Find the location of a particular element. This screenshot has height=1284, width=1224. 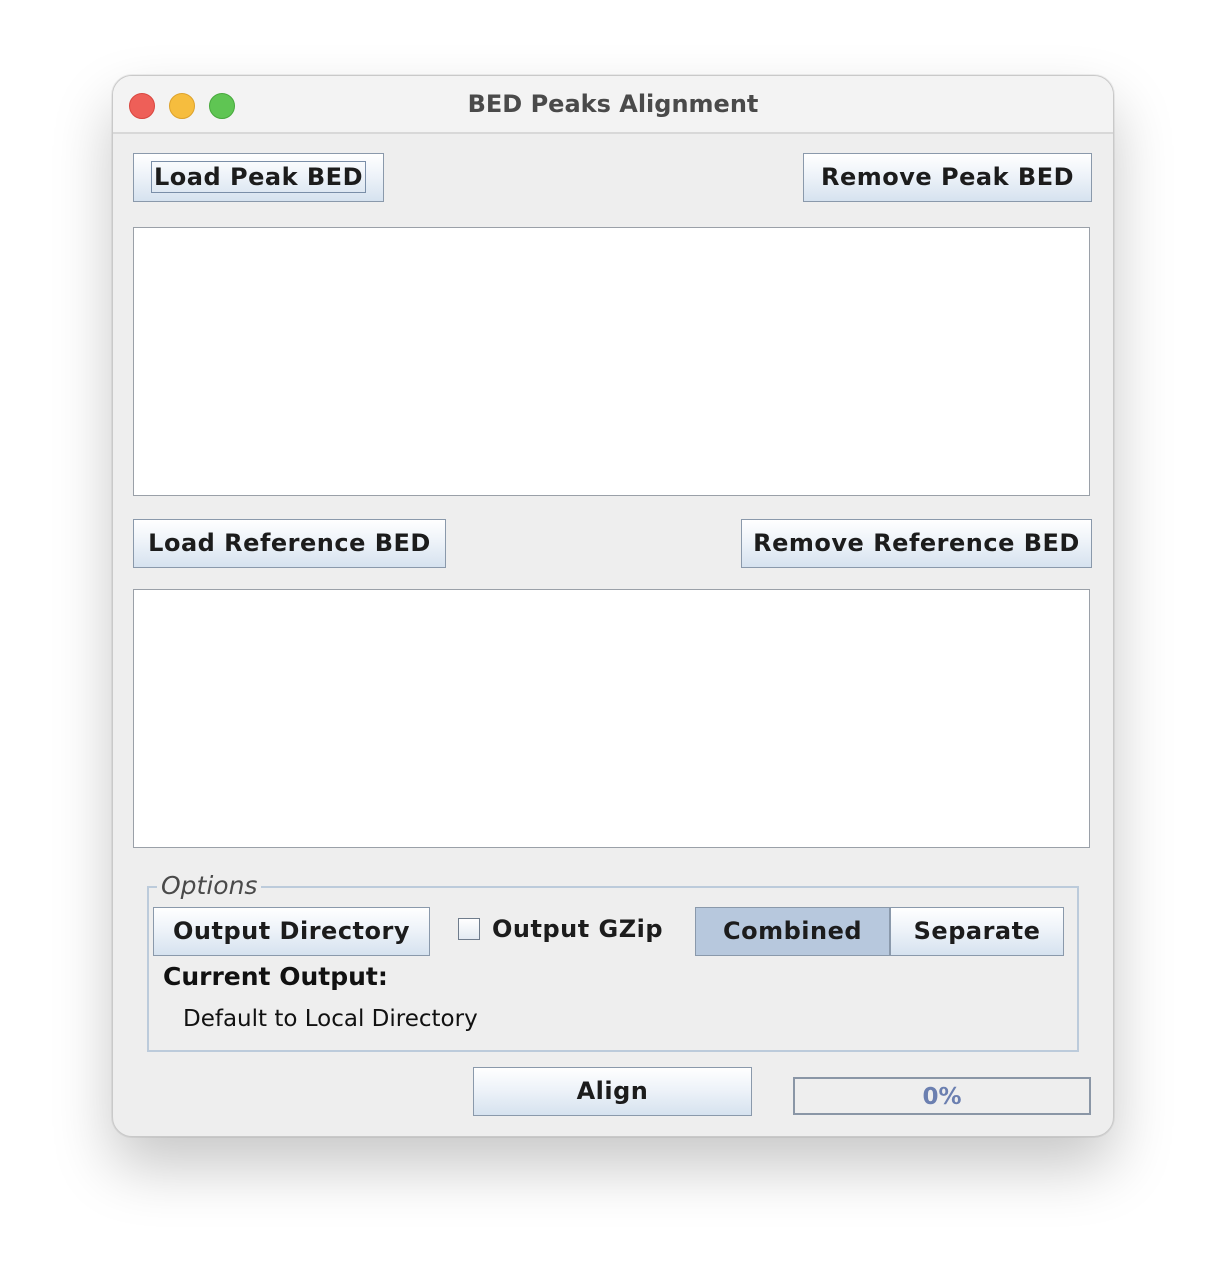

remove-reference-bed-label: Remove Reference BED is located at coordinates (916, 543).